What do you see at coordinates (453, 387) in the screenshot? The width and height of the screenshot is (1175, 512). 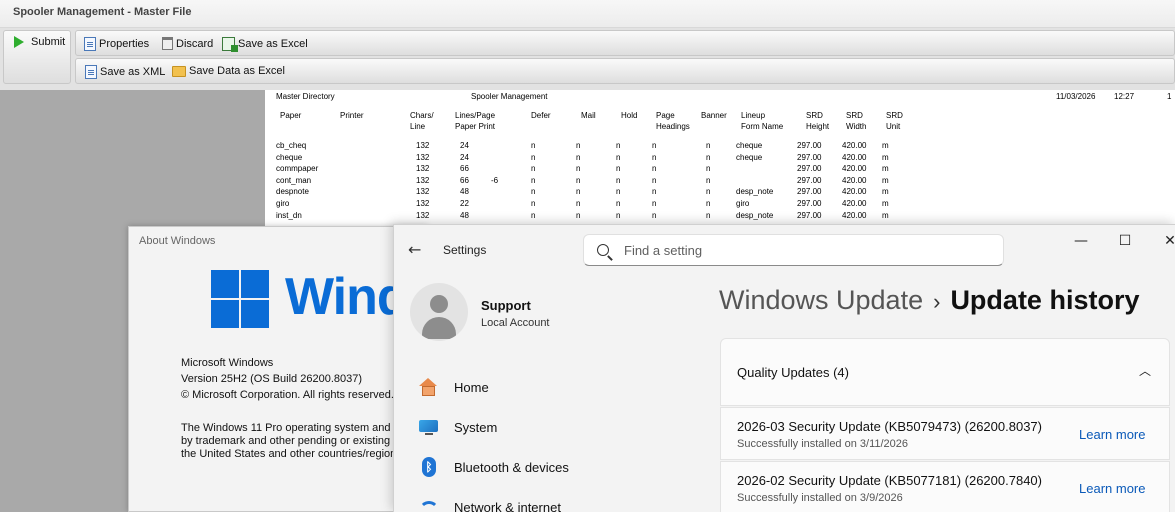 I see `nav-item-home: Home` at bounding box center [453, 387].